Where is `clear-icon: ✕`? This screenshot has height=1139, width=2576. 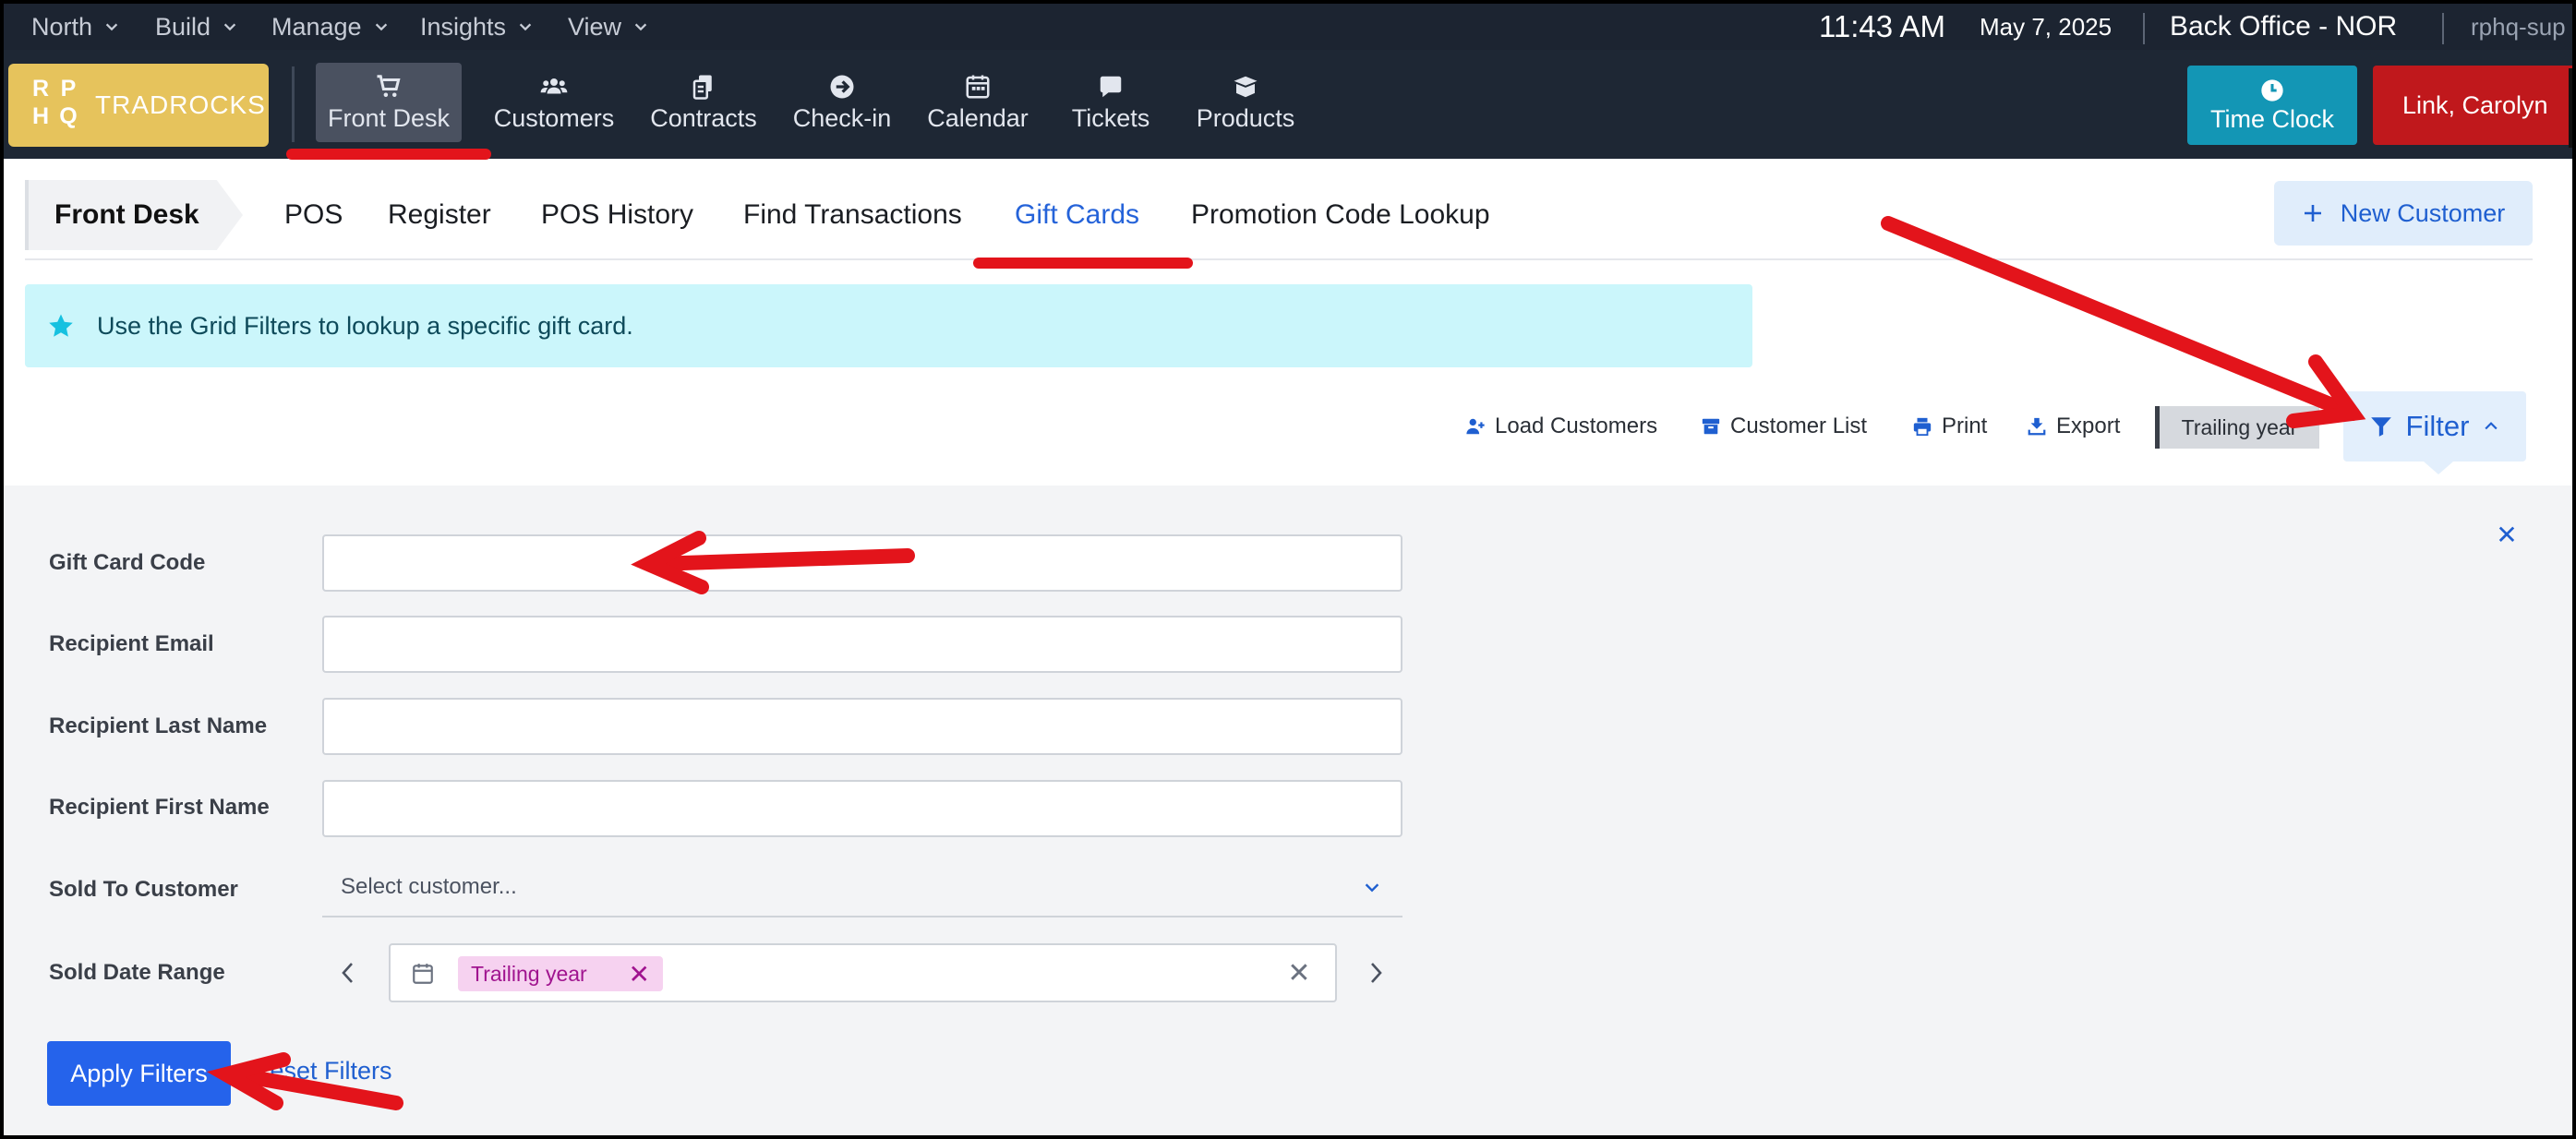 clear-icon: ✕ is located at coordinates (1299, 974).